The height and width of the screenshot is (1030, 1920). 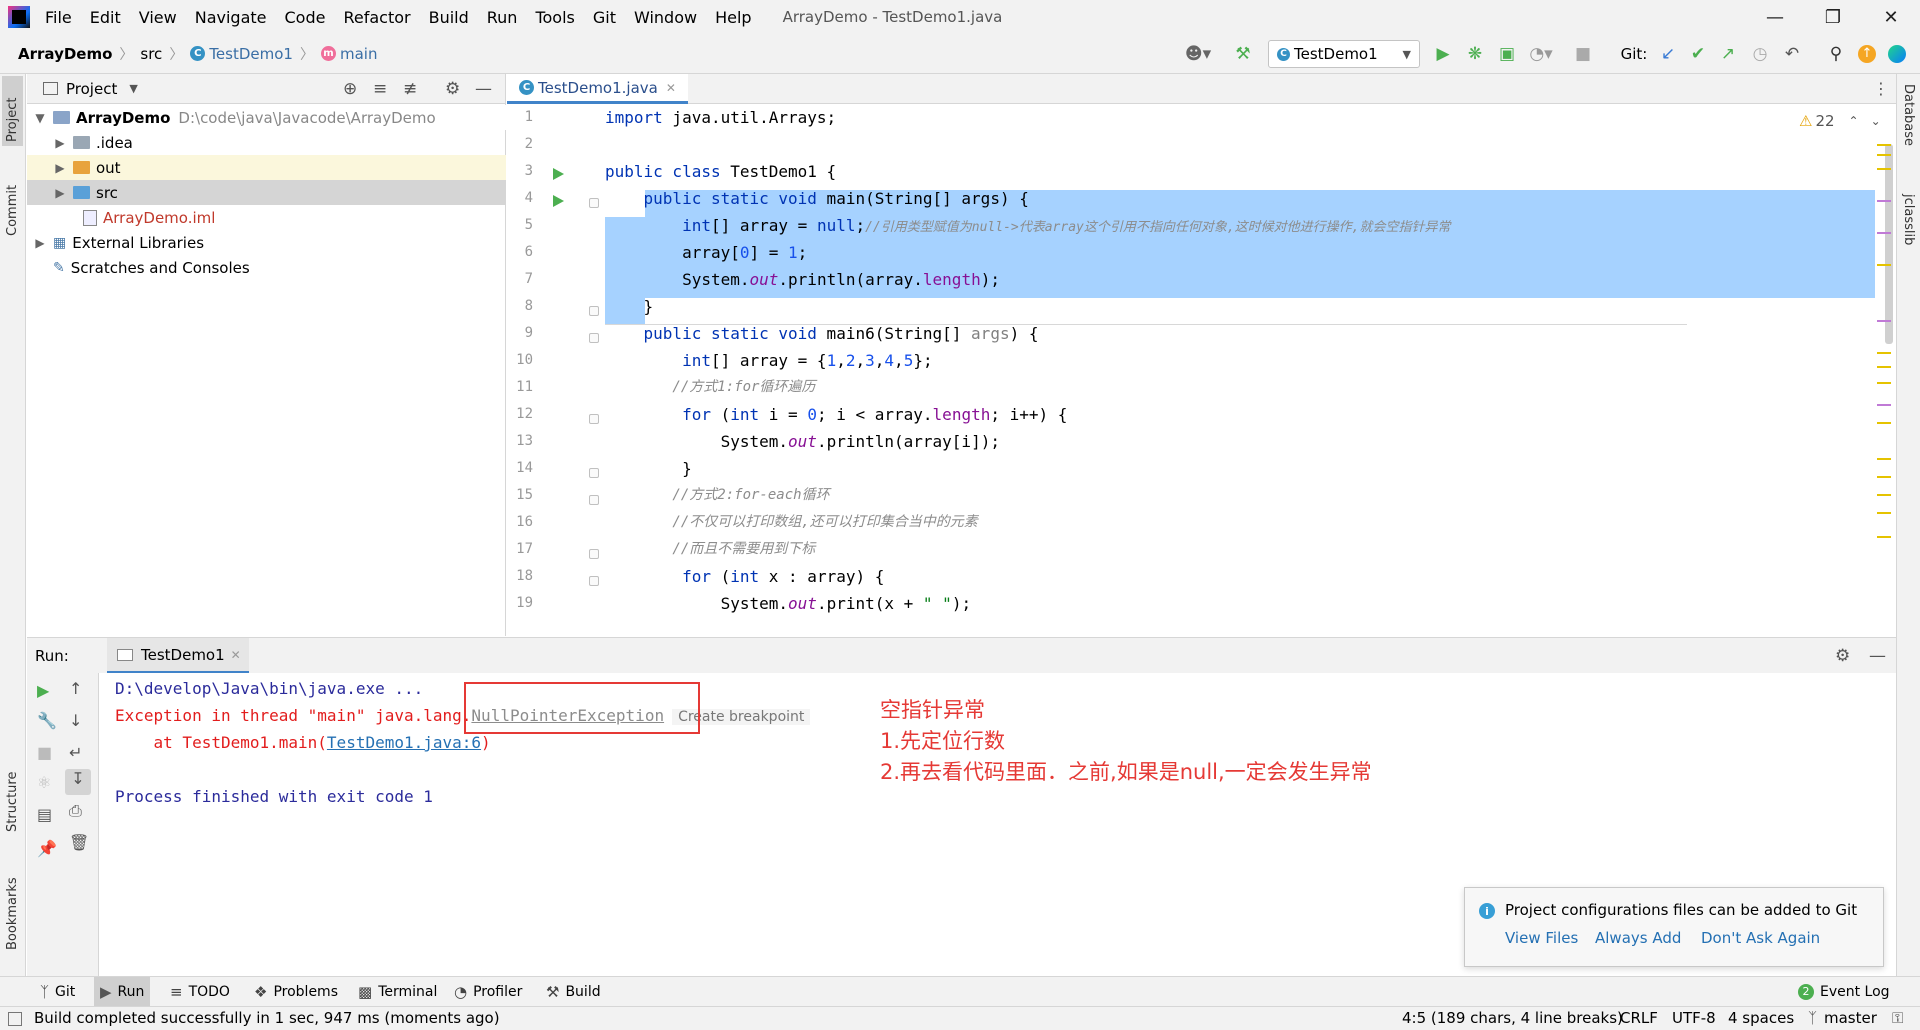 I want to click on menu-view: View, so click(x=158, y=17).